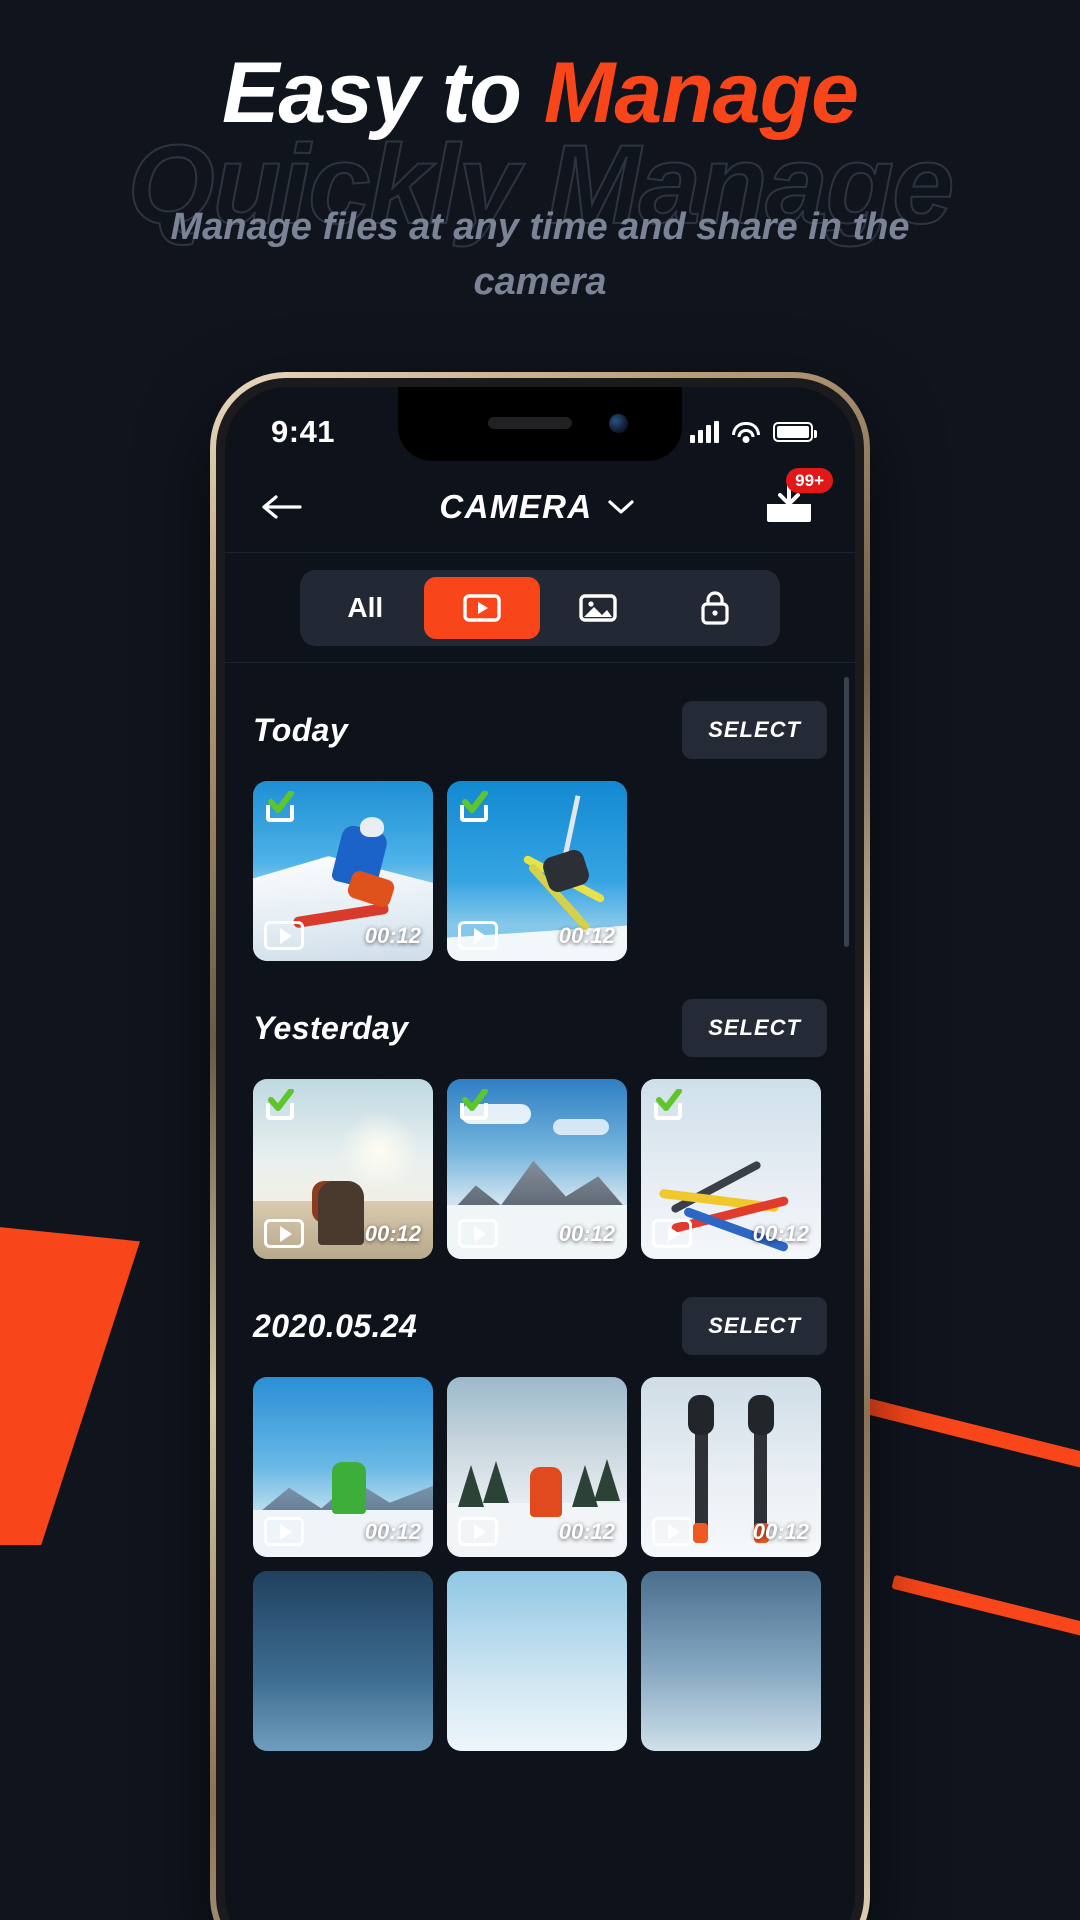 This screenshot has width=1080, height=1920. What do you see at coordinates (809, 480) in the screenshot?
I see `download-badge: 99+` at bounding box center [809, 480].